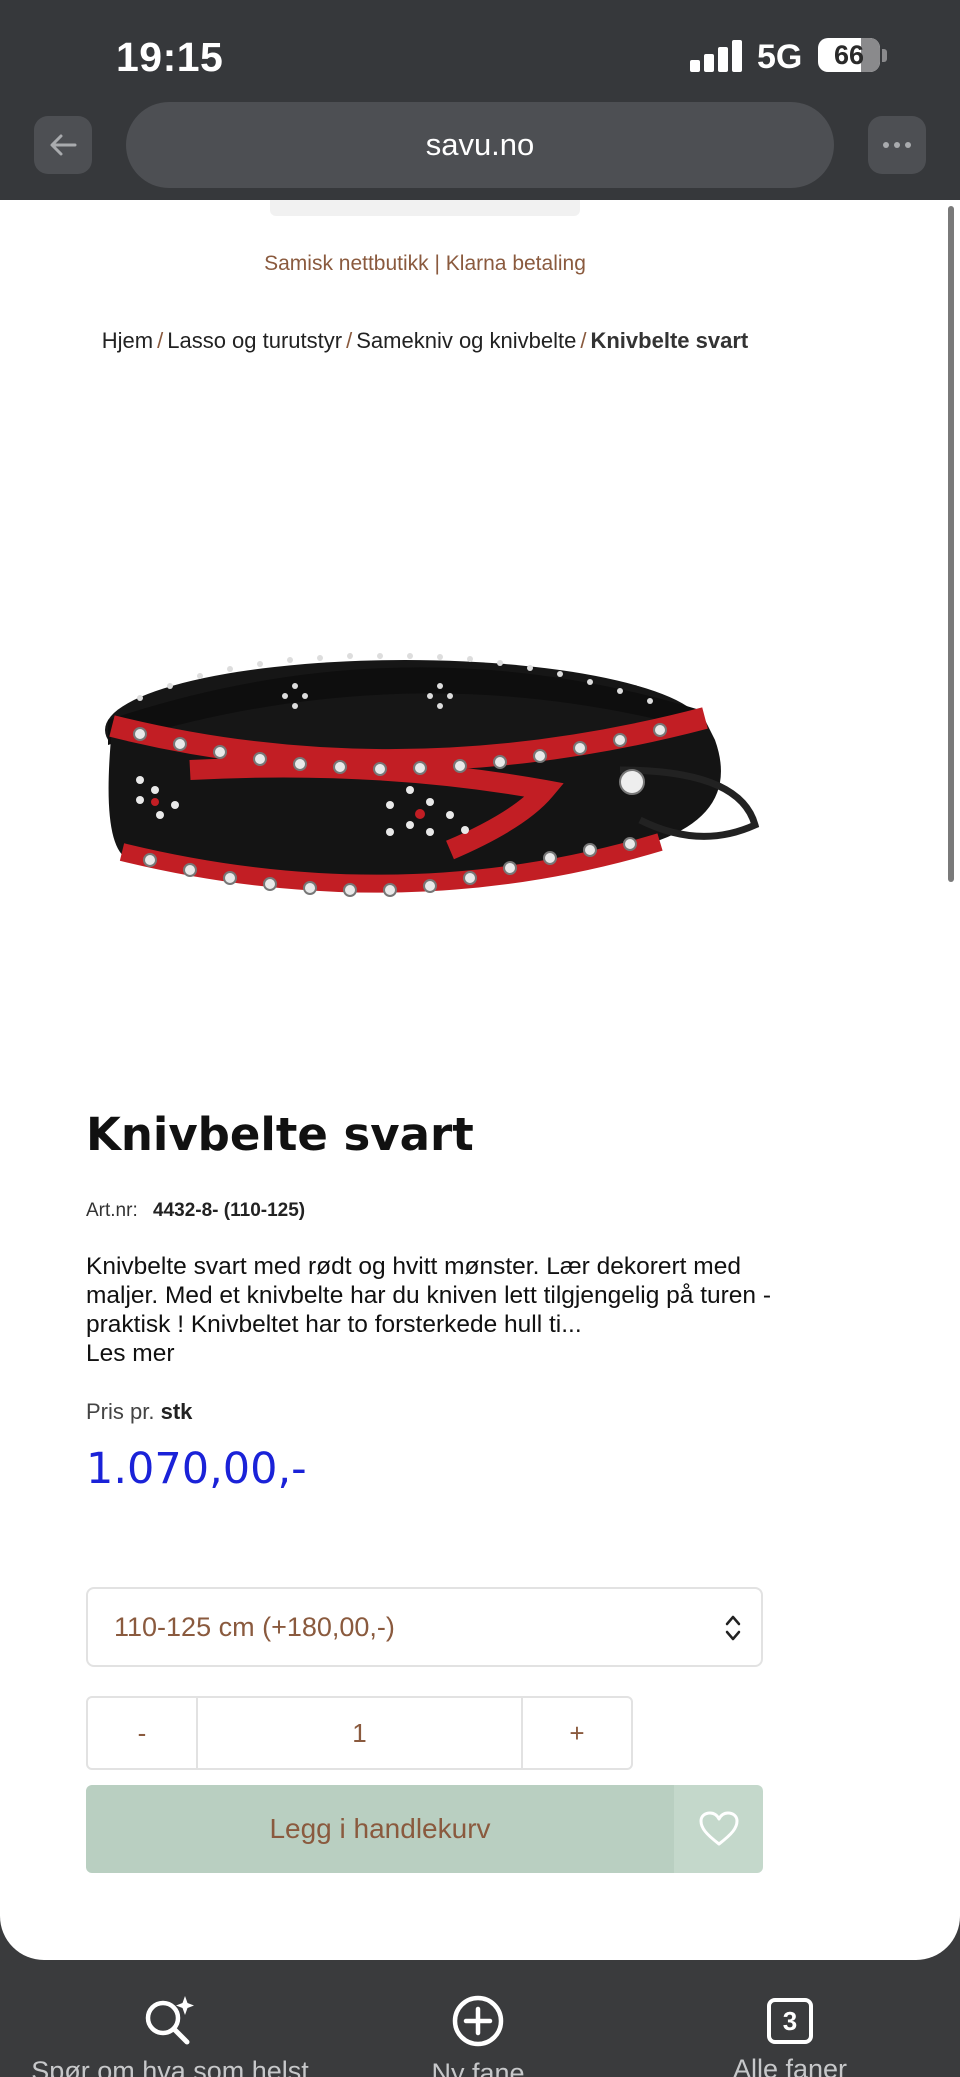 The height and width of the screenshot is (2077, 960). I want to click on battery-icon: 66, so click(849, 55).